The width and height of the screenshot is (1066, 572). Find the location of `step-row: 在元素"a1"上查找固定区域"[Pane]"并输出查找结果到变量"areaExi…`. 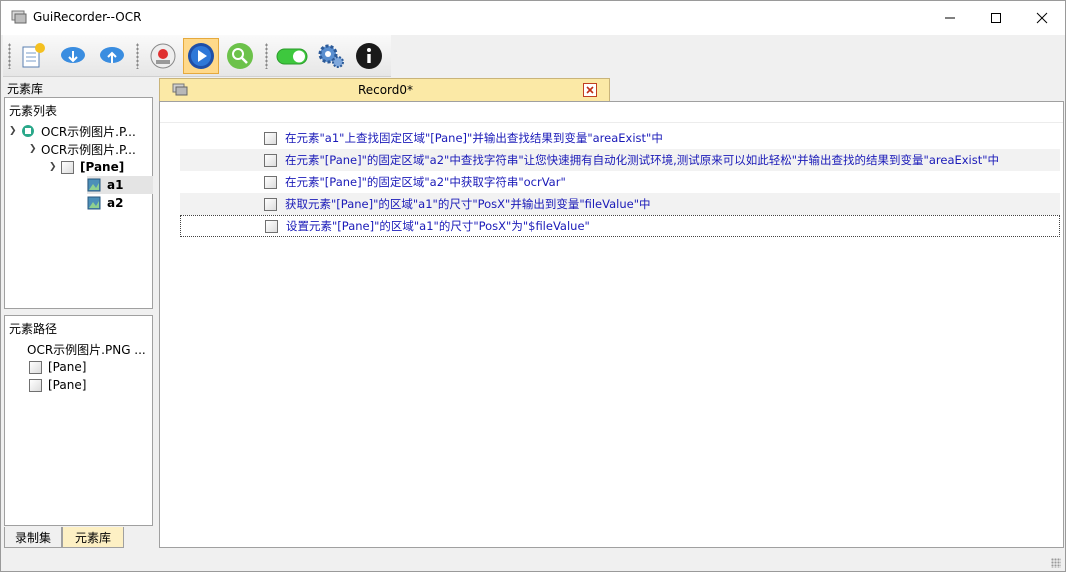

step-row: 在元素"a1"上查找固定区域"[Pane]"并输出查找结果到变量"areaExi… is located at coordinates (620, 138).